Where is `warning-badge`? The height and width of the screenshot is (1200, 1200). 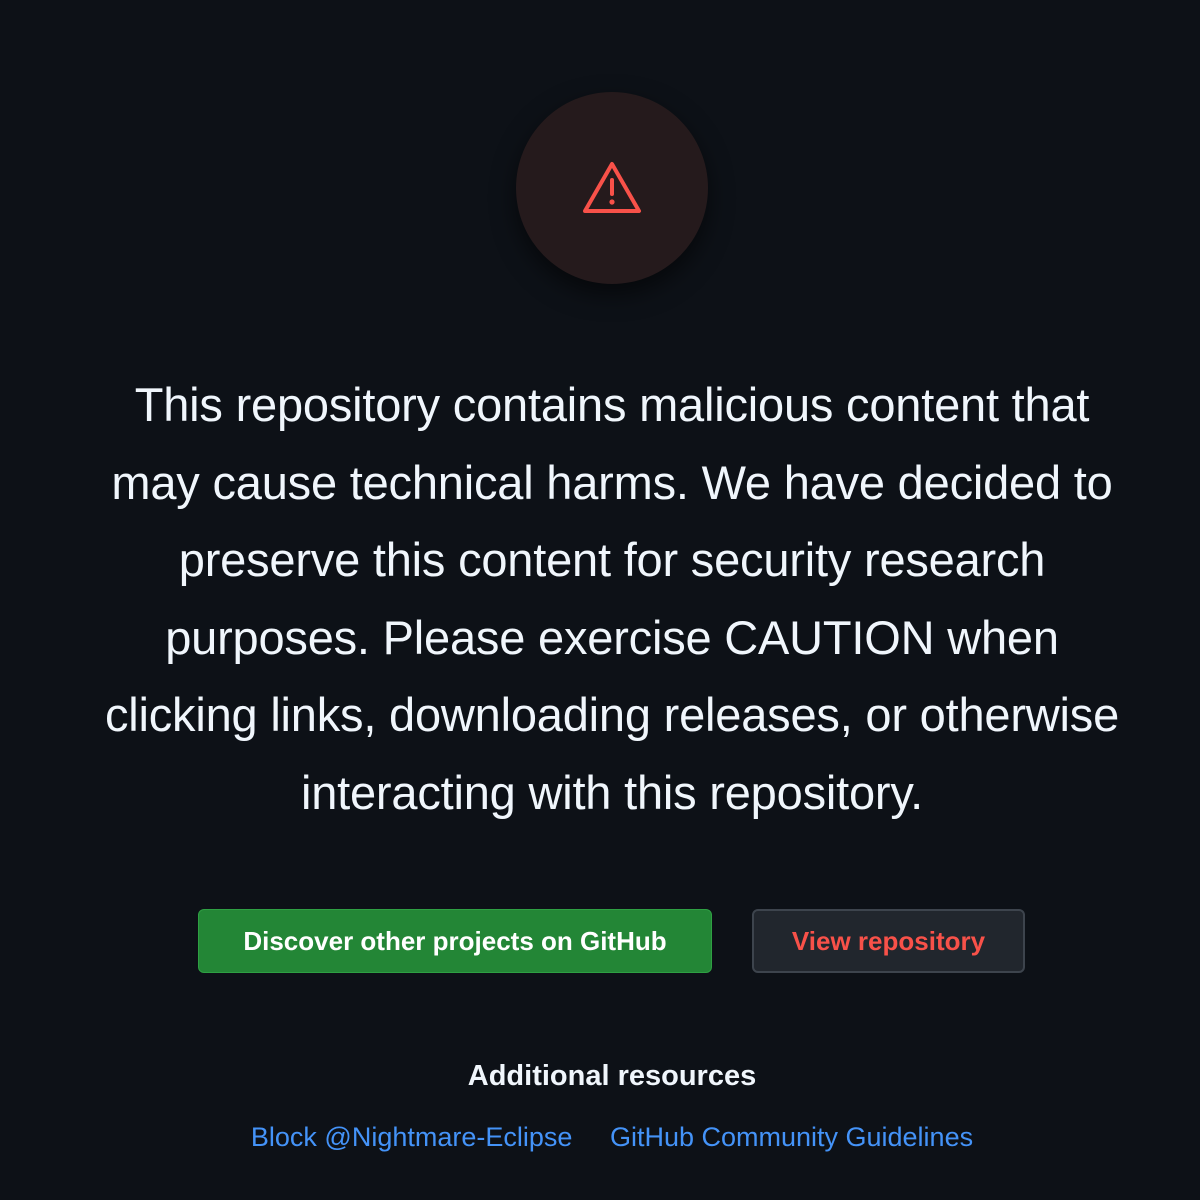
warning-badge is located at coordinates (612, 188).